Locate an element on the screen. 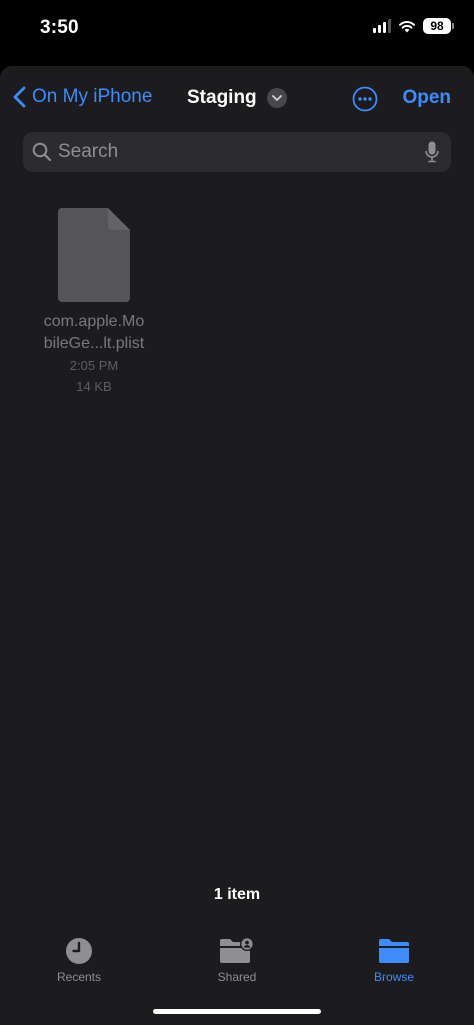 This screenshot has width=474, height=1025. file-size: 14 KB is located at coordinates (94, 386).